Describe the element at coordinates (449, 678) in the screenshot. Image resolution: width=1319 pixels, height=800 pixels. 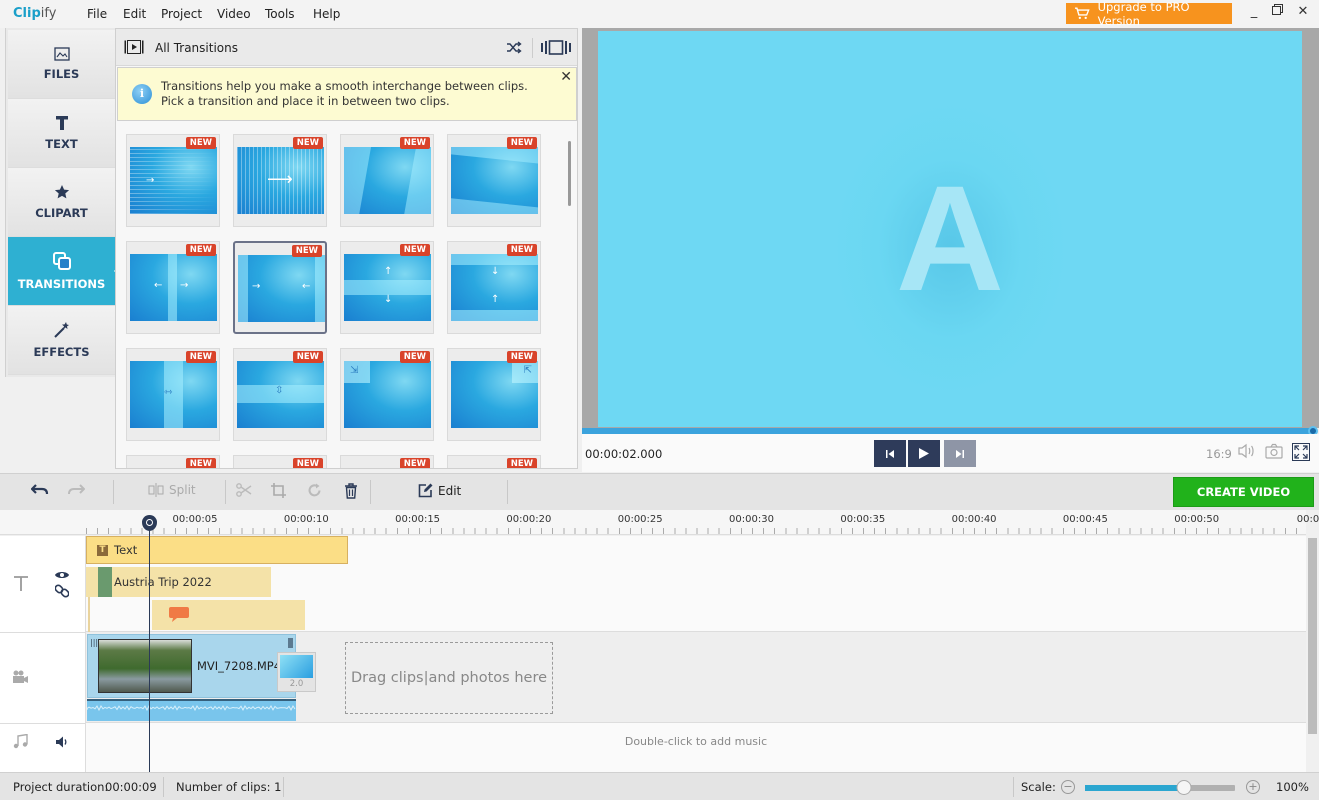
I see `drop-zone: Drag clips|and photos here` at that location.